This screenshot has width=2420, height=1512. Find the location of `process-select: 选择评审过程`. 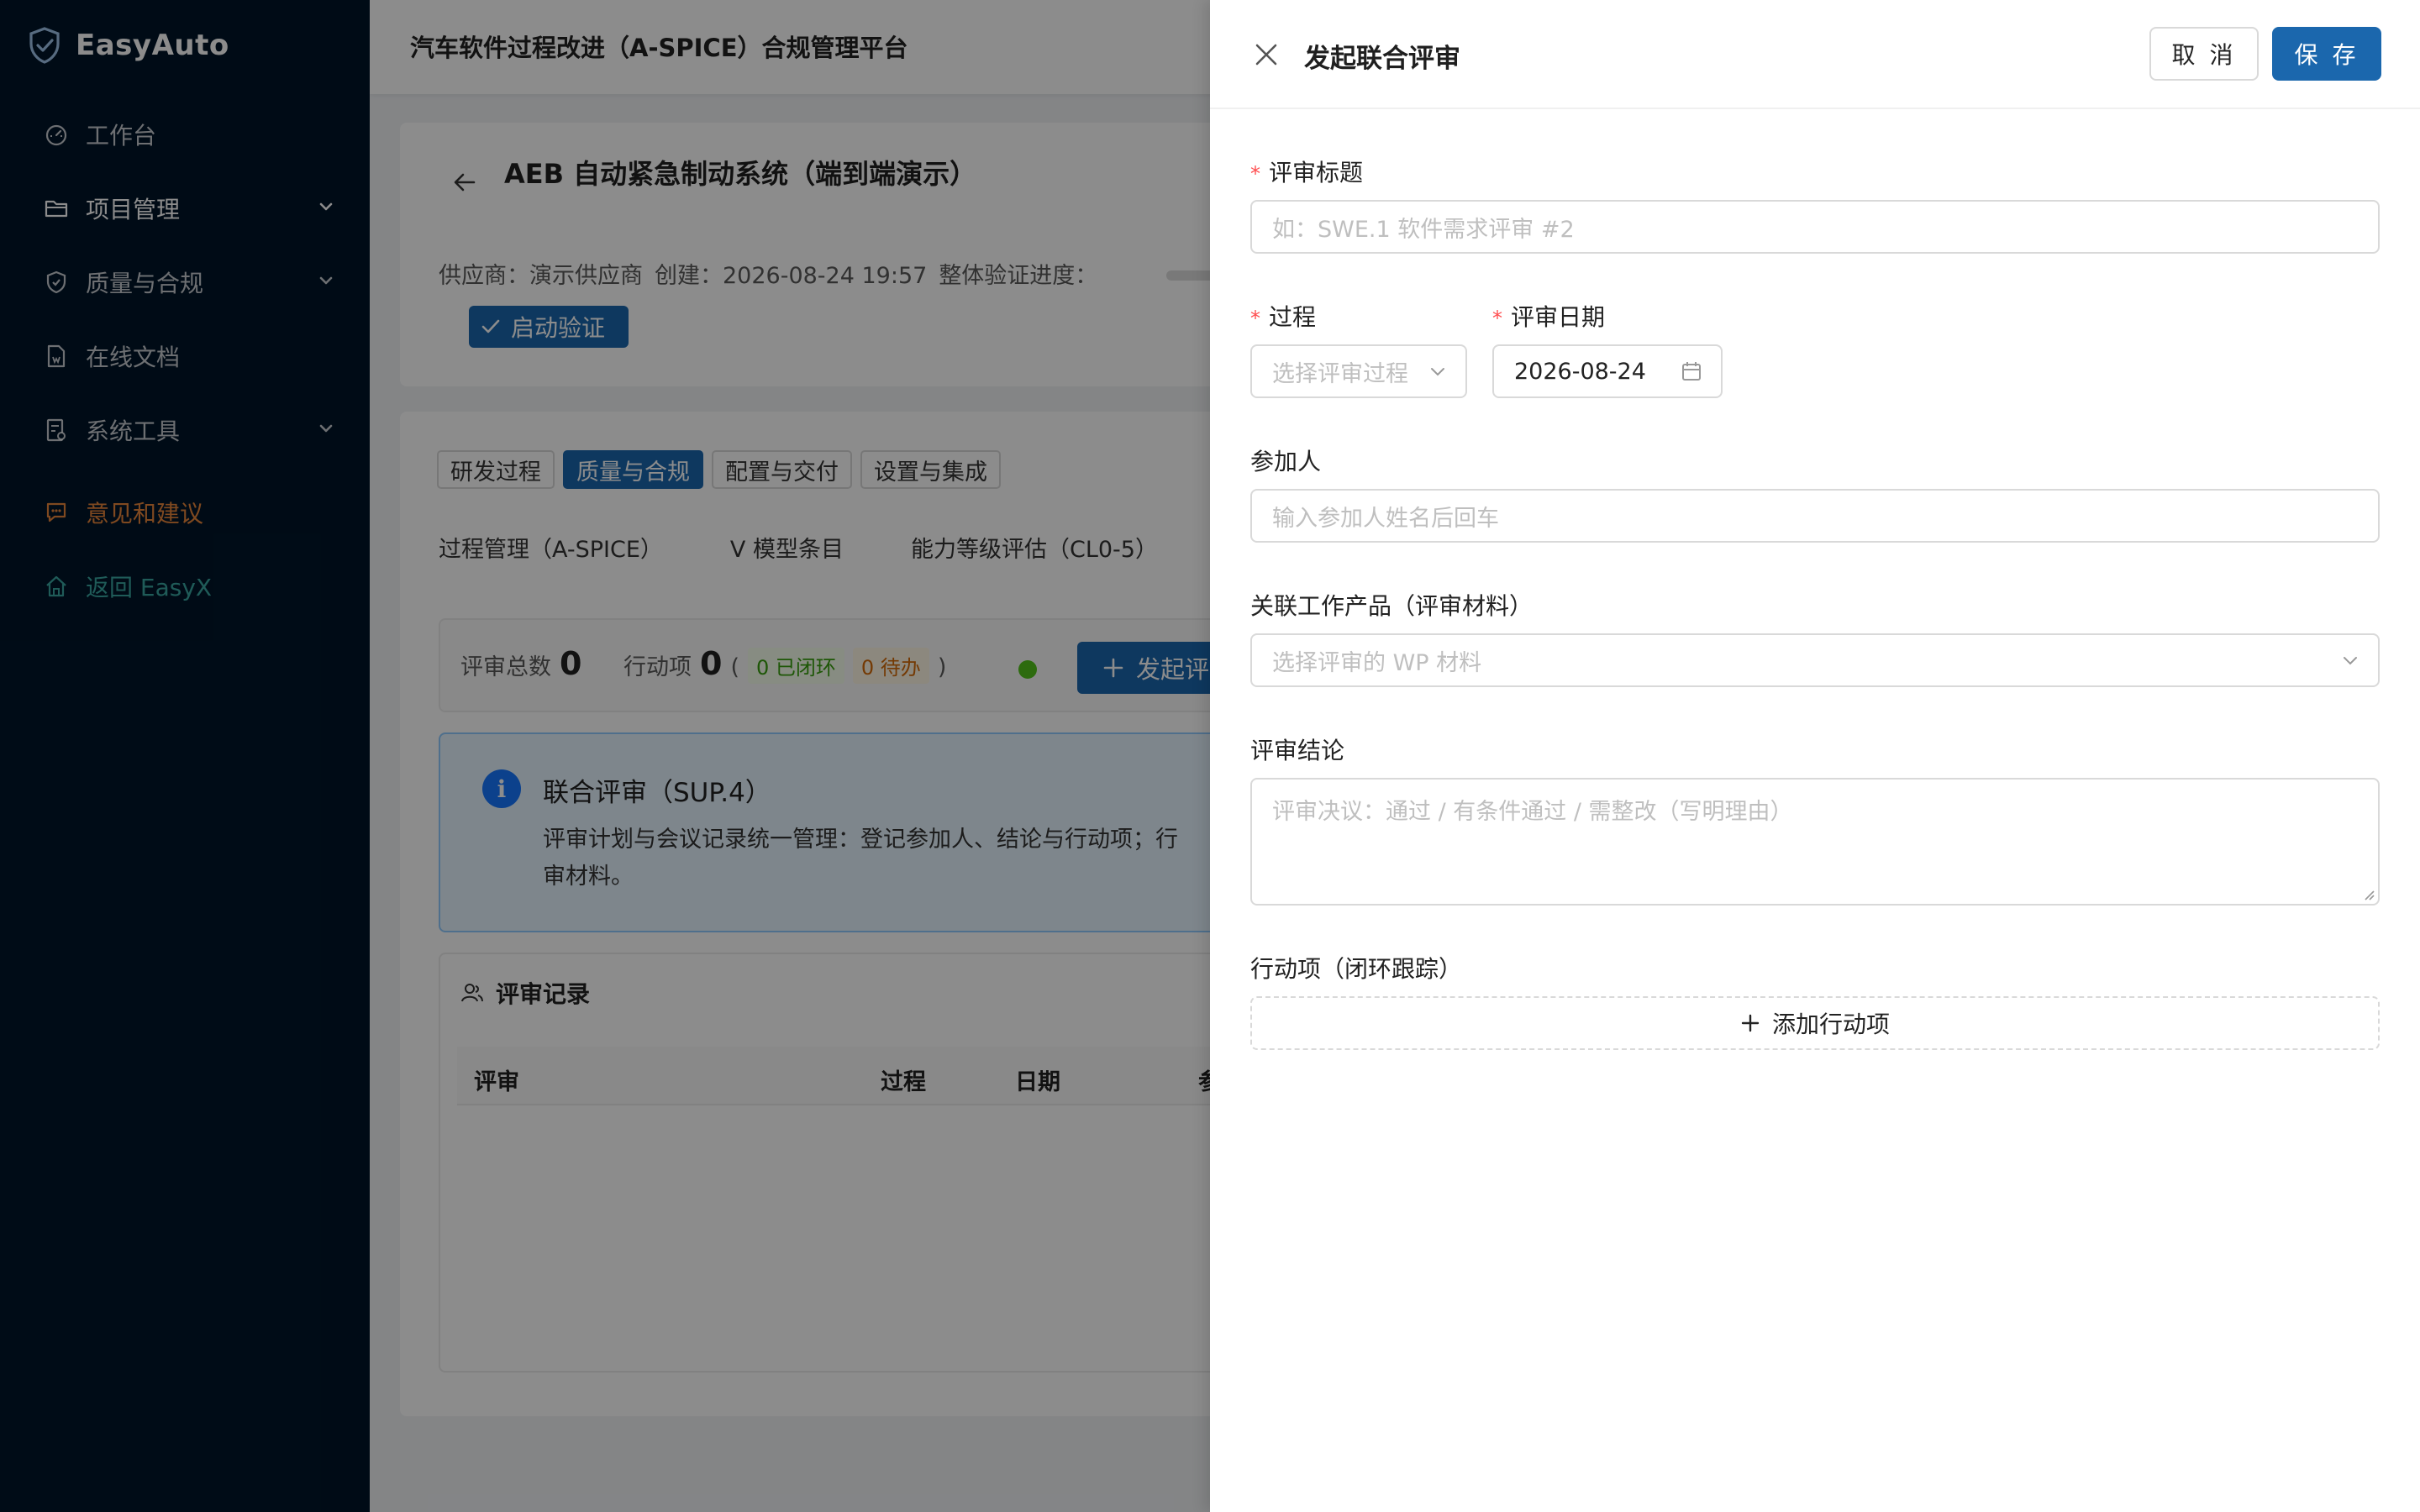

process-select: 选择评审过程 is located at coordinates (1358, 371).